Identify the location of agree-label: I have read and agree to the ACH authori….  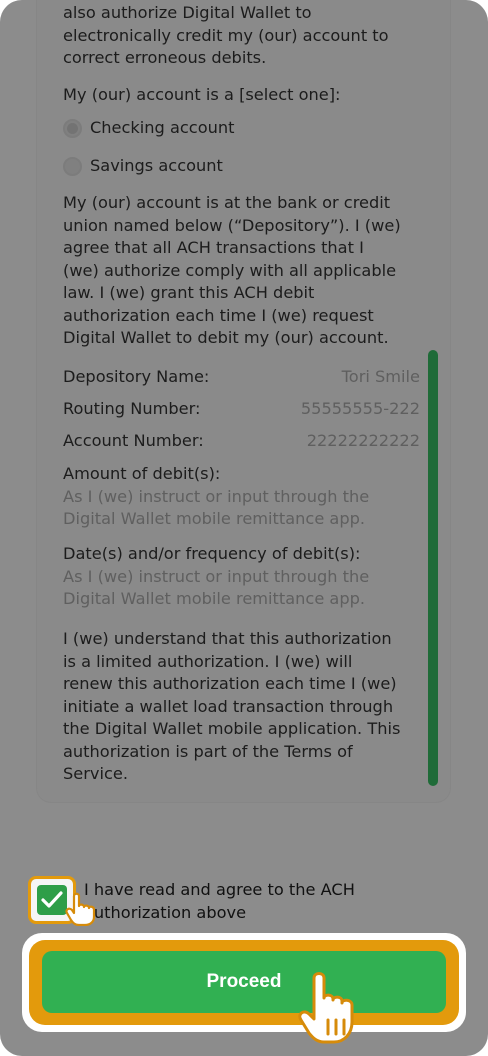
(254, 901).